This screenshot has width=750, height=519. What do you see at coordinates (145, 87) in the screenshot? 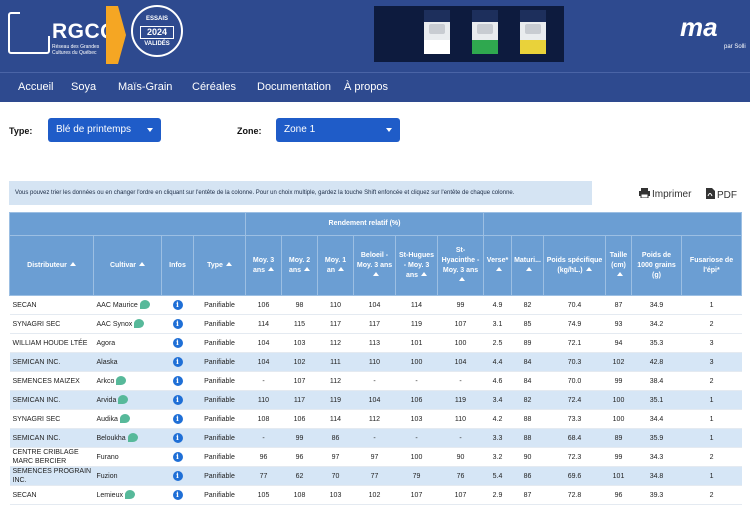
I see `nav-item-mais-grain: Maïs-Grain` at bounding box center [145, 87].